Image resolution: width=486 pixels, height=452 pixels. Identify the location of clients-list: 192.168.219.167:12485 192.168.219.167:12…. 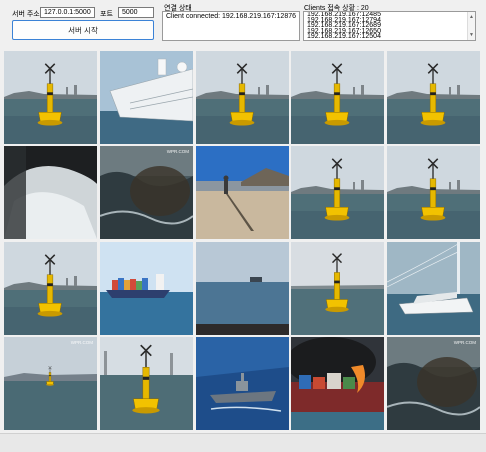
(389, 26).